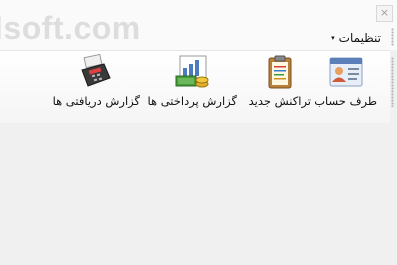 The height and width of the screenshot is (265, 397). I want to click on new-transaction-label: تراکنش جدید, so click(279, 101).